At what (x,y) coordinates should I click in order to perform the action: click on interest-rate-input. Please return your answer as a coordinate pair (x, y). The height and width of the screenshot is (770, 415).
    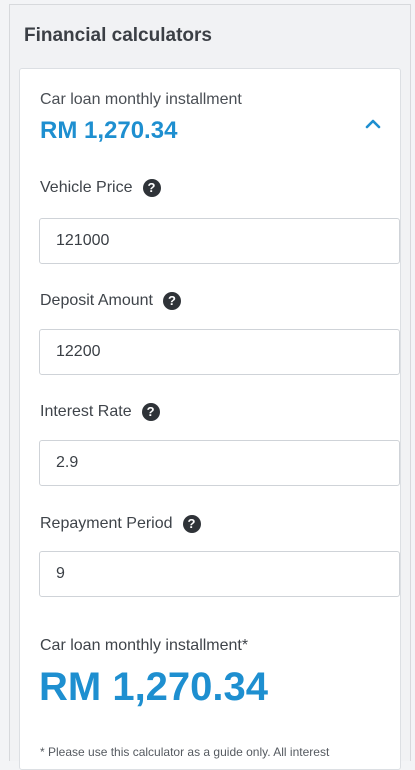
    Looking at the image, I should click on (219, 463).